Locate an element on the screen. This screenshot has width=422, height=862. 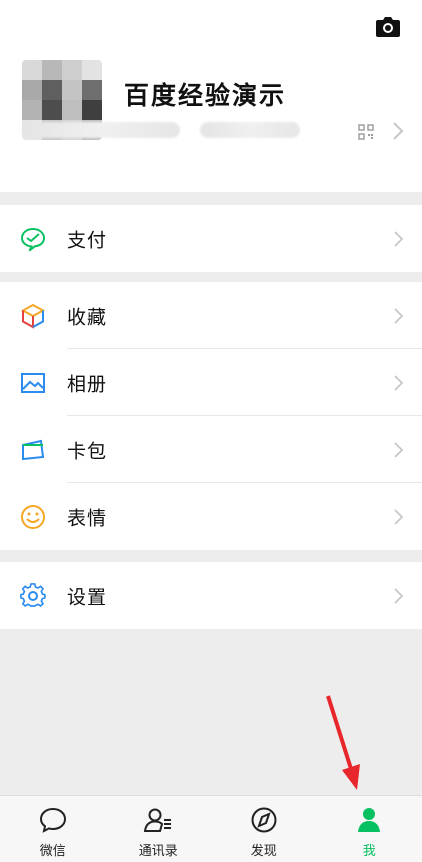
menu-label-album: 相册 is located at coordinates (87, 384).